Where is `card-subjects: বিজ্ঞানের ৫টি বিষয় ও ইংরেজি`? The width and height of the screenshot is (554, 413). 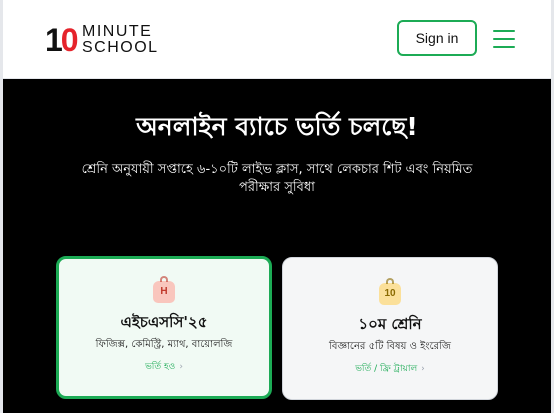 card-subjects: বিজ্ঞানের ৫টি বিষয় ও ইংরেজি is located at coordinates (390, 346).